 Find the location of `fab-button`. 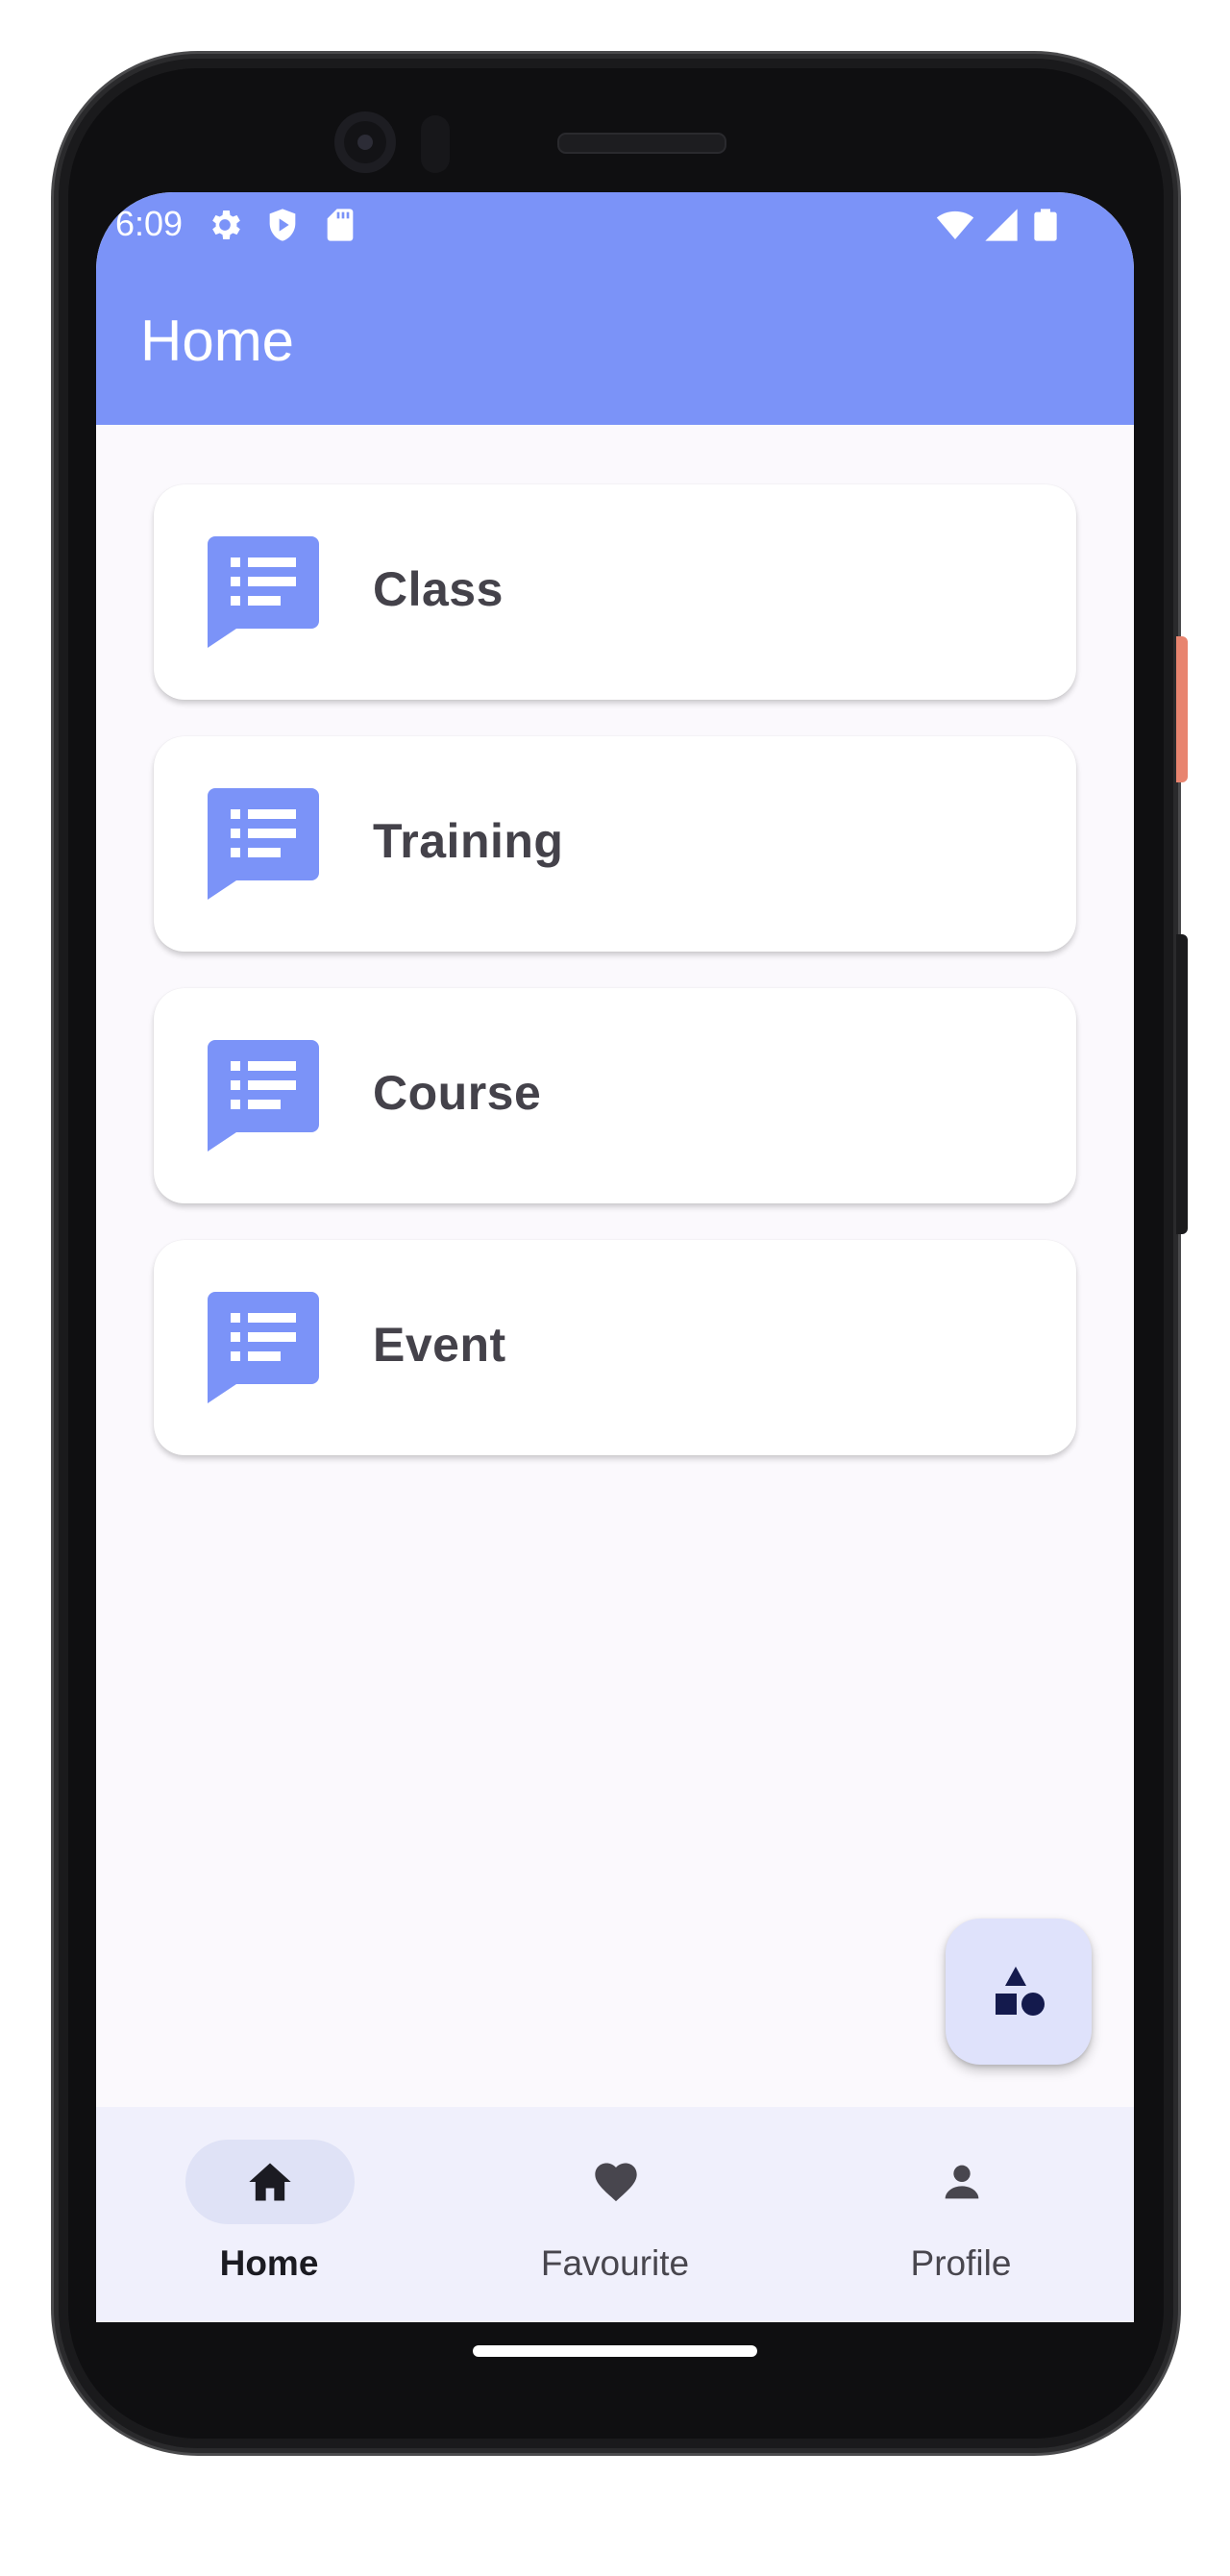

fab-button is located at coordinates (1019, 1992).